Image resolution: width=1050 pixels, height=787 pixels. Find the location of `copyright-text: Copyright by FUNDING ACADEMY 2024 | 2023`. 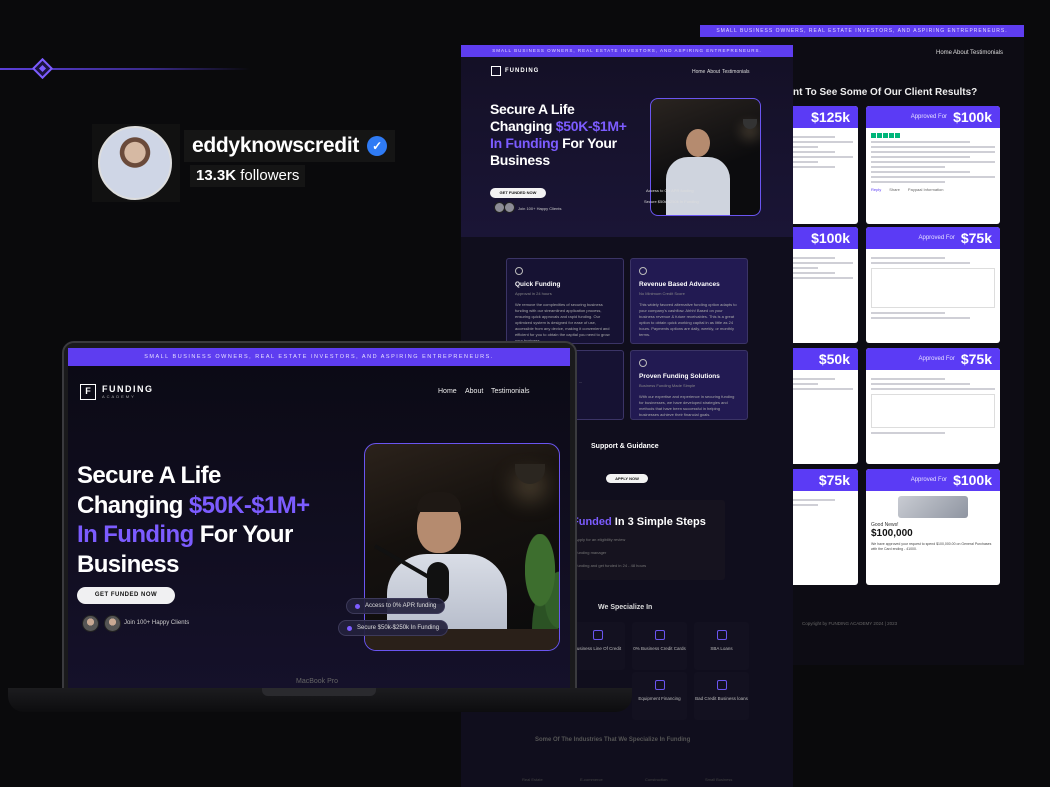

copyright-text: Copyright by FUNDING ACADEMY 2024 | 2023 is located at coordinates (850, 623).